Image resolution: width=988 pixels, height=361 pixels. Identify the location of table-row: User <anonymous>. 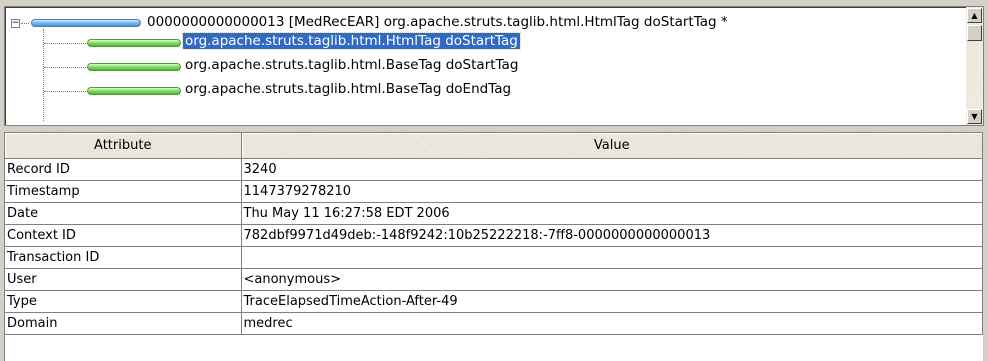
(494, 279).